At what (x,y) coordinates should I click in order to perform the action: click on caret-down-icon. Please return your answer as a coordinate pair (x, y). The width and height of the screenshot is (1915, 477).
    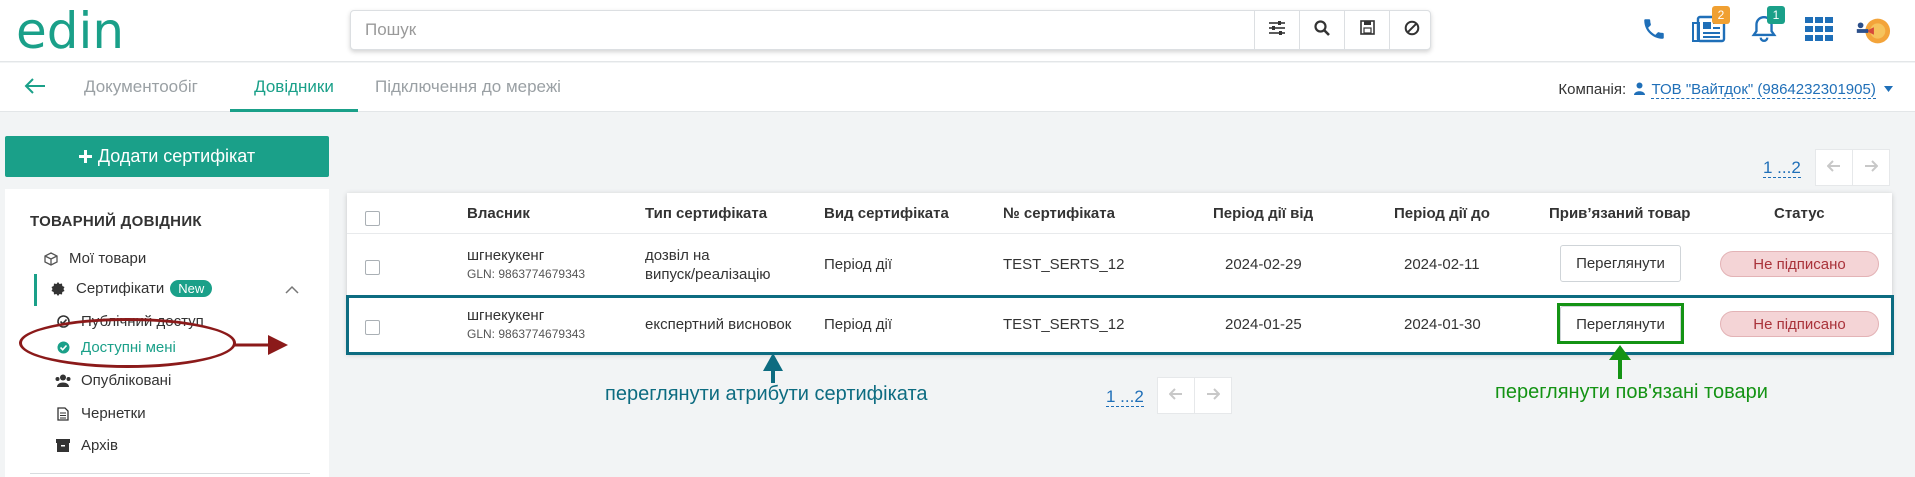
    Looking at the image, I should click on (1888, 87).